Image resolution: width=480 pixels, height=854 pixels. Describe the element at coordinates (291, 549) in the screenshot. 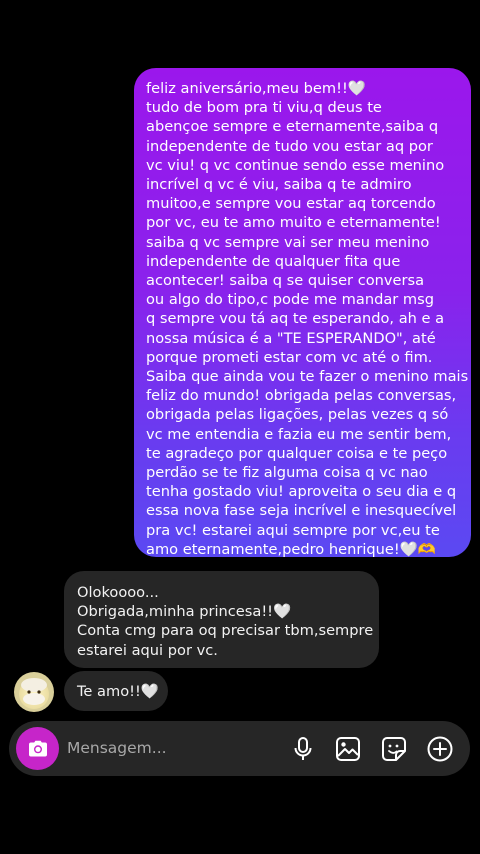

I see `sent-message-line: amo eternamente,pedro henrique!🤍🫶` at that location.